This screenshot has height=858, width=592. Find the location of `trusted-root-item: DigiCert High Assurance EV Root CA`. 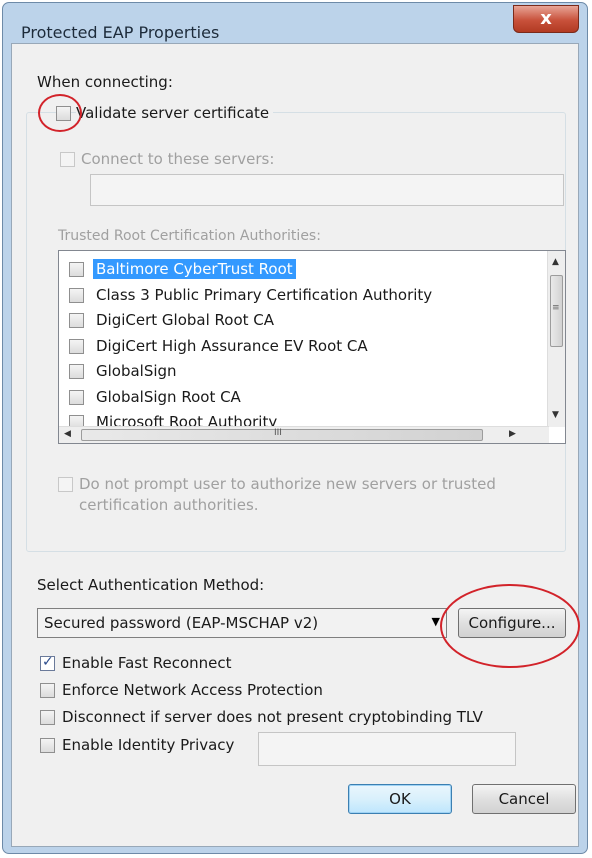

trusted-root-item: DigiCert High Assurance EV Root CA is located at coordinates (300, 346).